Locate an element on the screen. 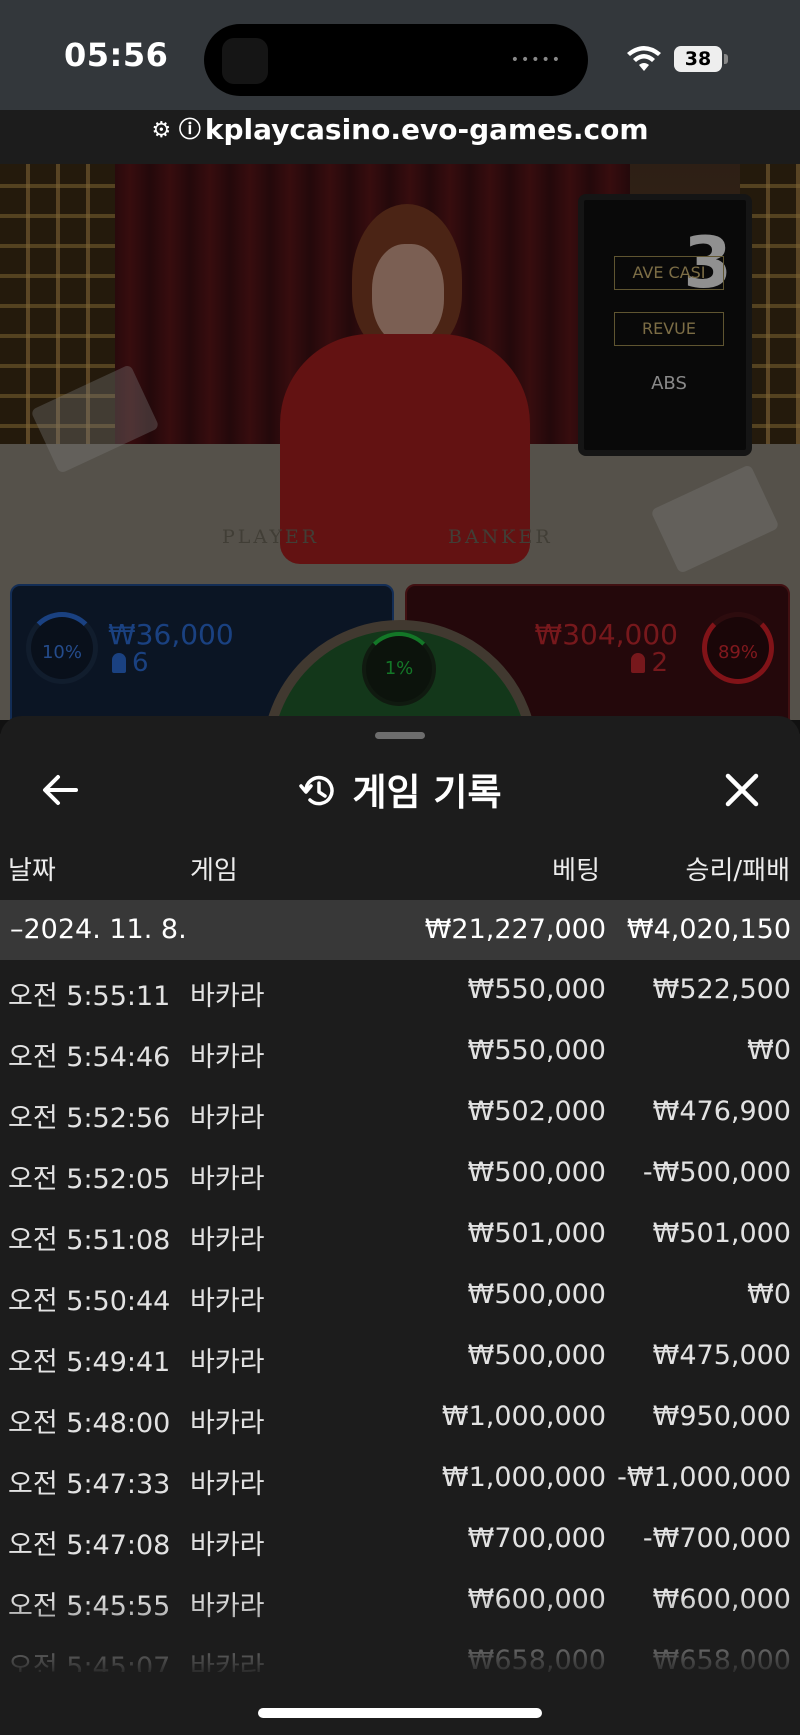  row-time: 오전 5:51:08 is located at coordinates (89, 1240).